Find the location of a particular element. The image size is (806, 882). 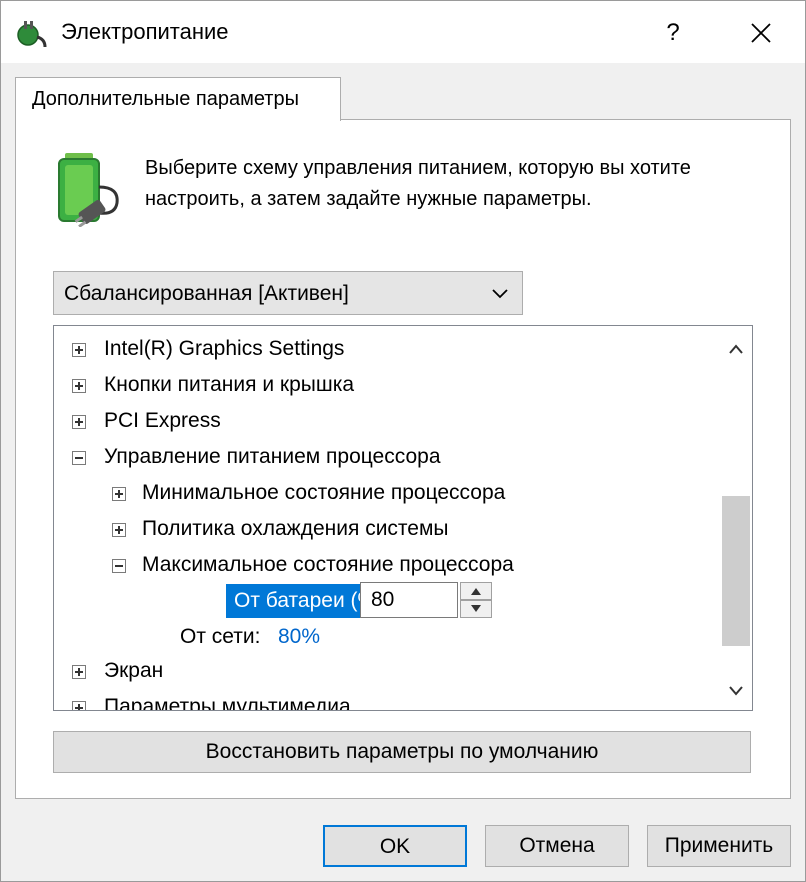

scroll-up-button is located at coordinates (736, 349).